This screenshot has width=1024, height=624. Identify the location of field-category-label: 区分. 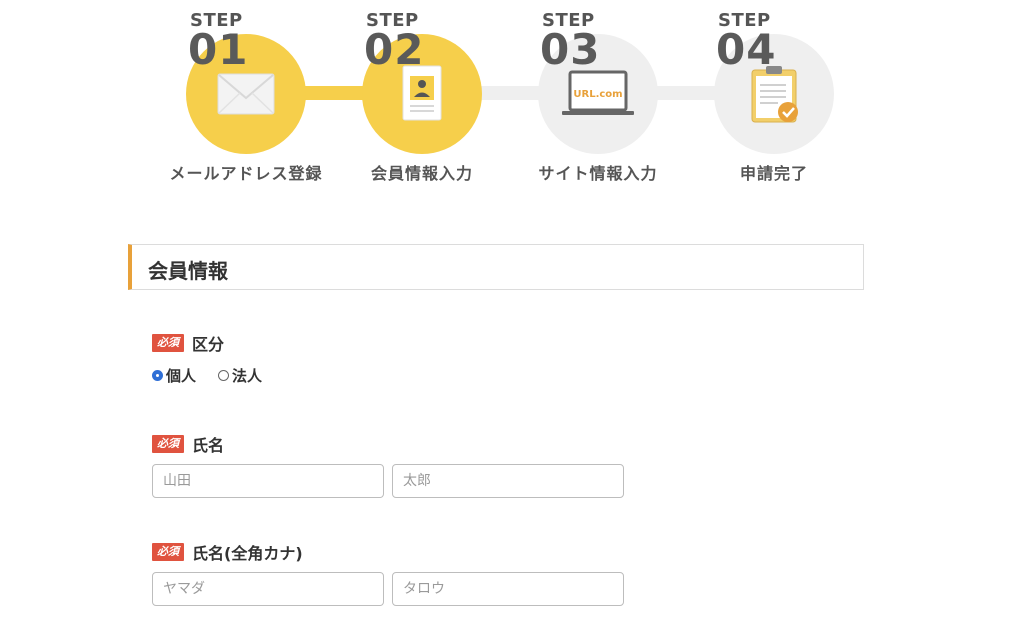
(208, 344).